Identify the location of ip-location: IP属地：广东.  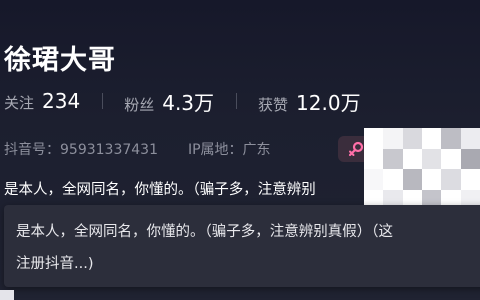
(229, 150).